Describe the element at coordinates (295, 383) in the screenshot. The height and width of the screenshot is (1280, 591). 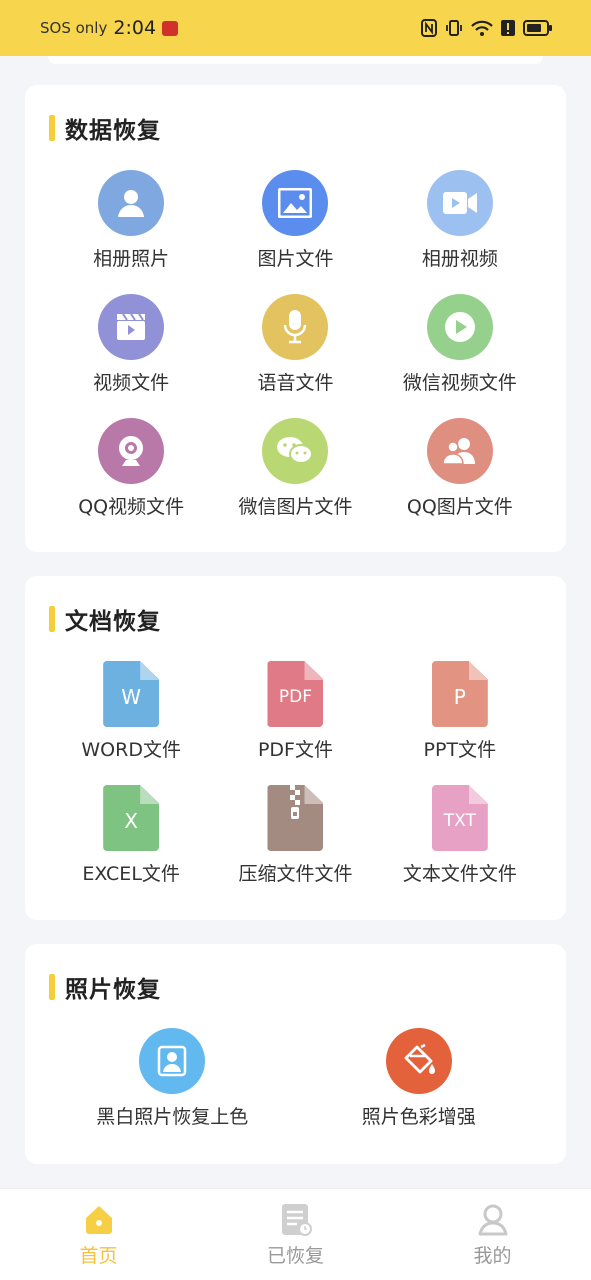
I see `item-label: 语音文件` at that location.